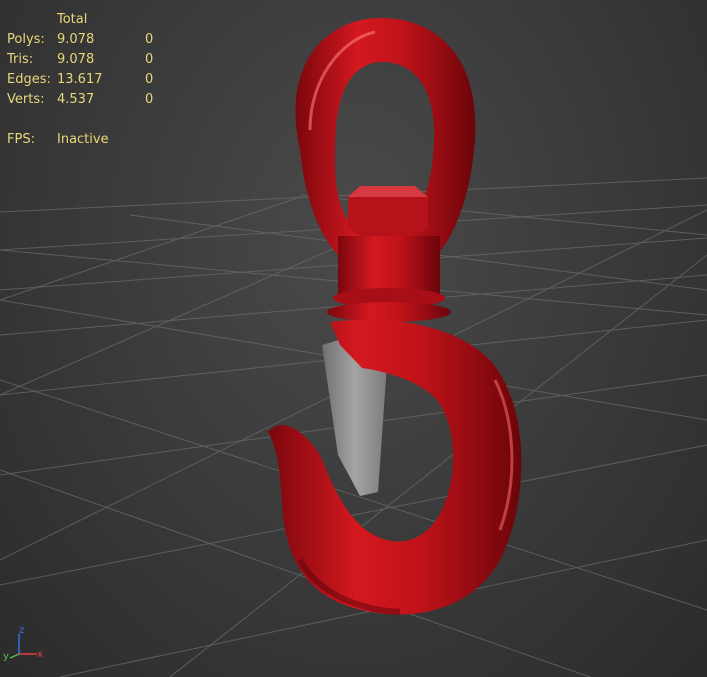  What do you see at coordinates (76, 99) in the screenshot?
I see `stats-total-value: 4.537` at bounding box center [76, 99].